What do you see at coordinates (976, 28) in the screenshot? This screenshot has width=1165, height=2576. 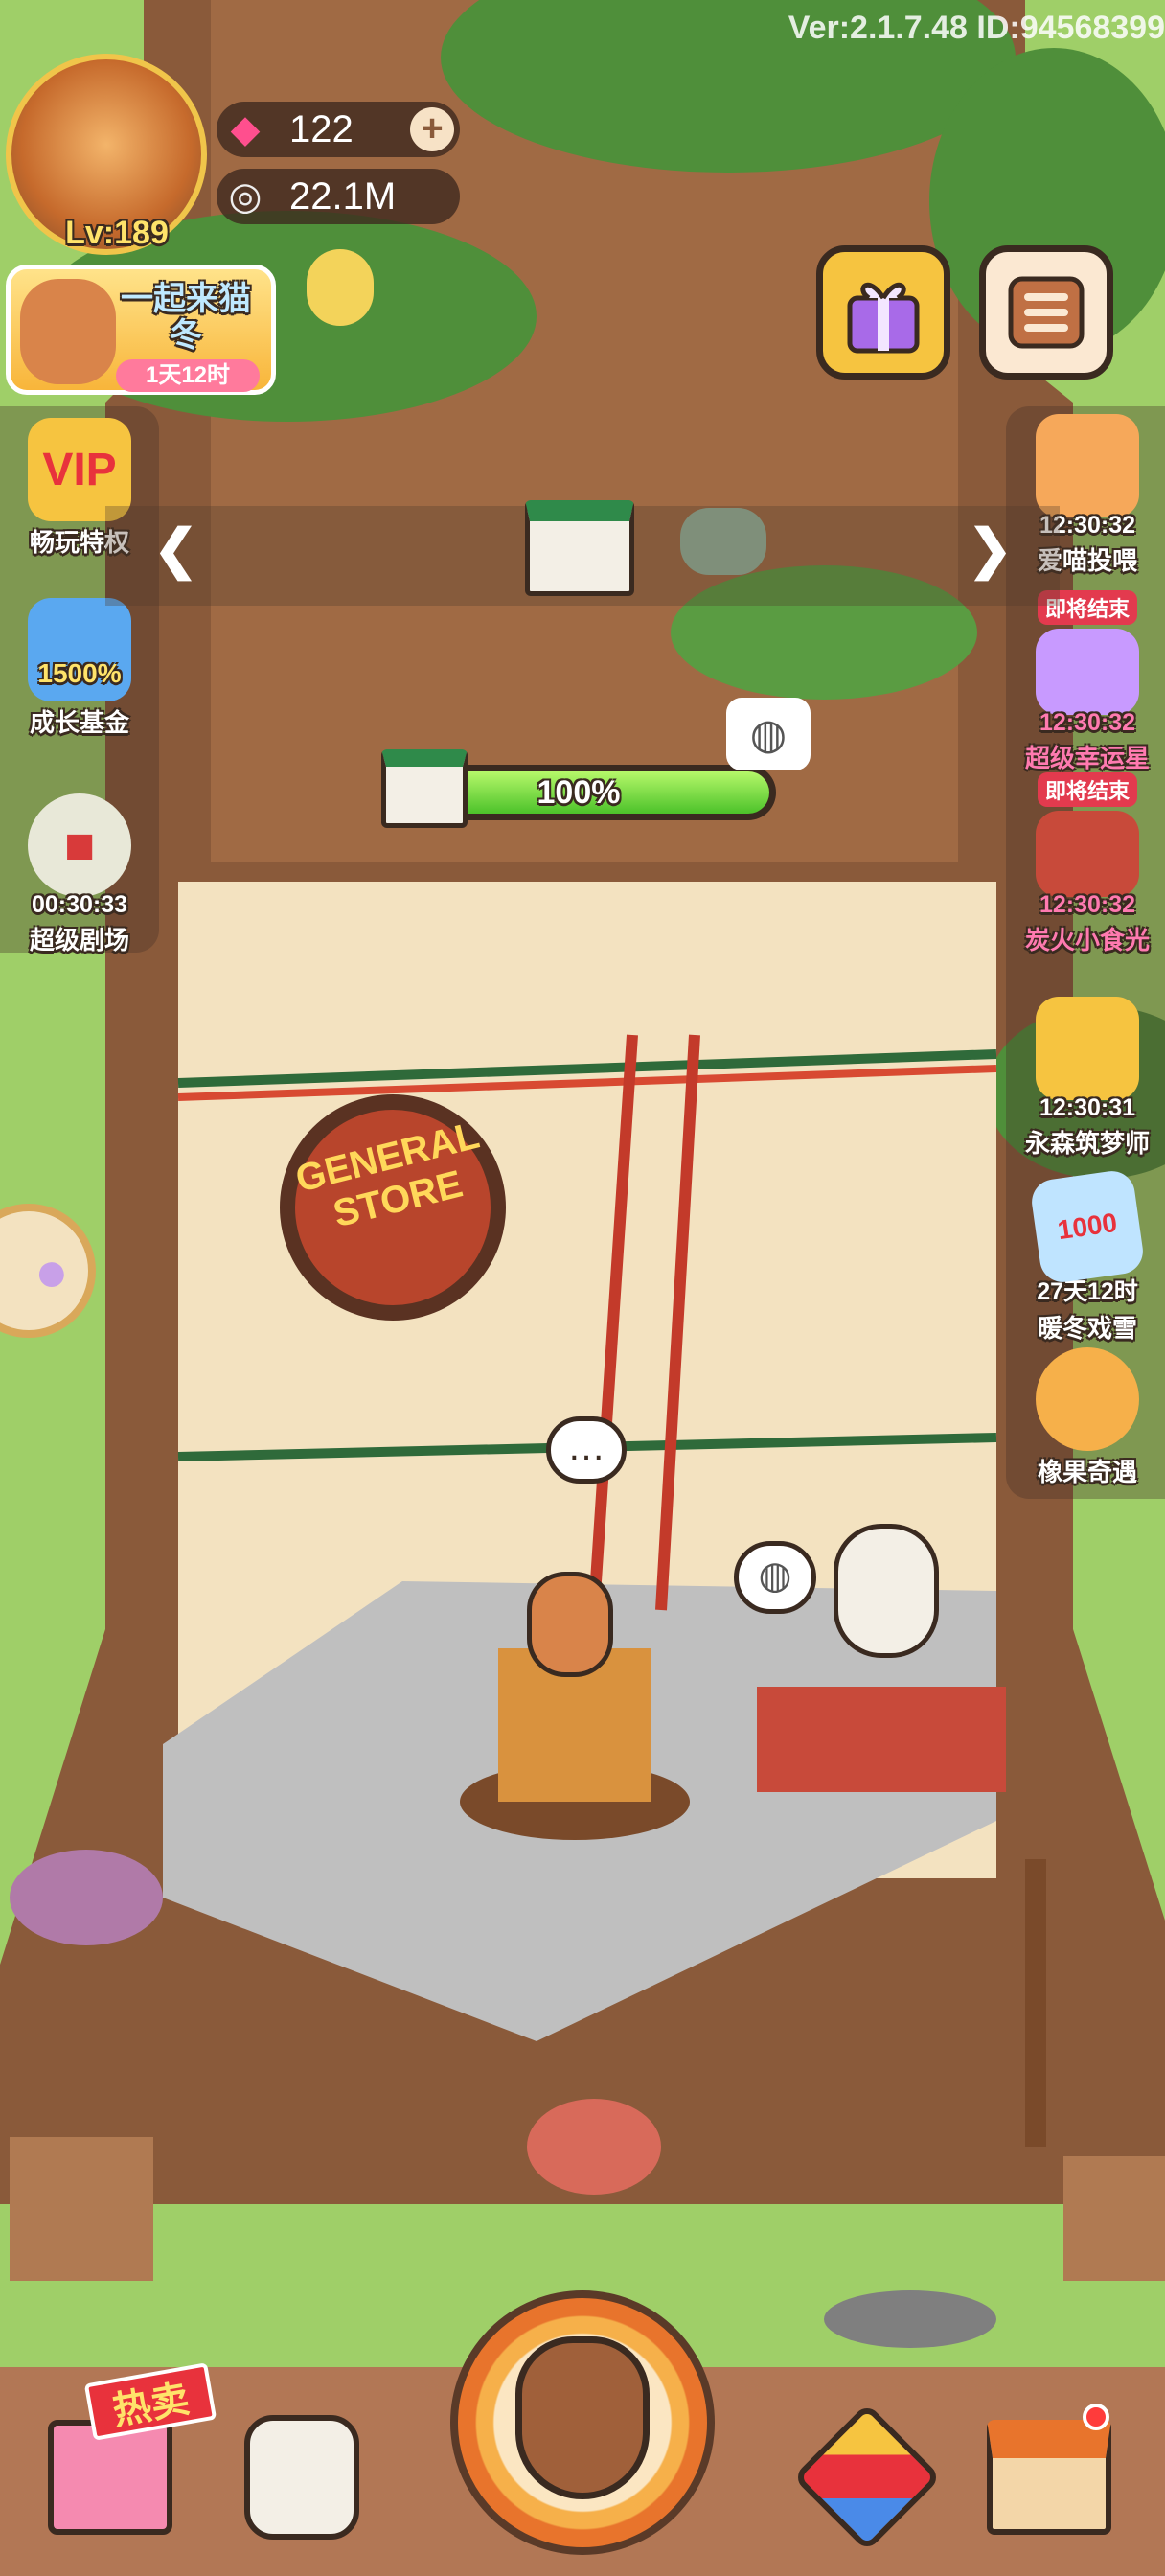 I see `version-id-text: Ver:2.1.7.48 ID:94568399` at bounding box center [976, 28].